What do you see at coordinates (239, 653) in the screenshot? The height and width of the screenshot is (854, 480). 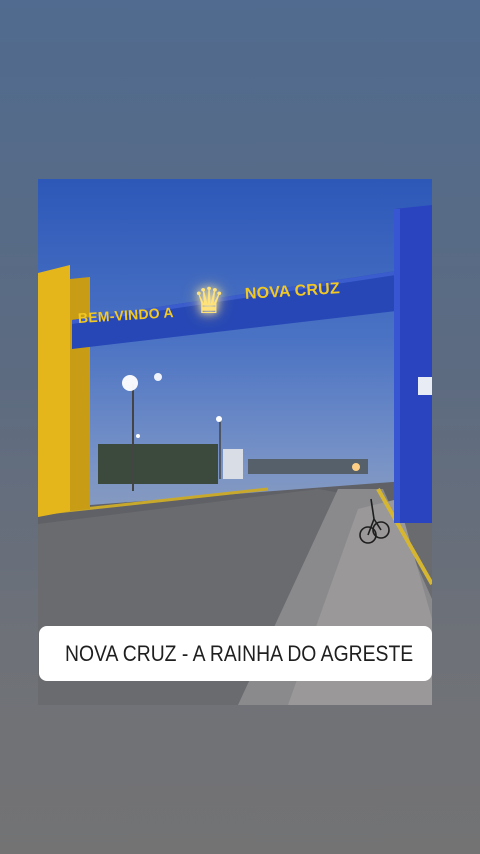 I see `location-label: NOVA CRUZ - A RAINHA DO AGRESTE` at bounding box center [239, 653].